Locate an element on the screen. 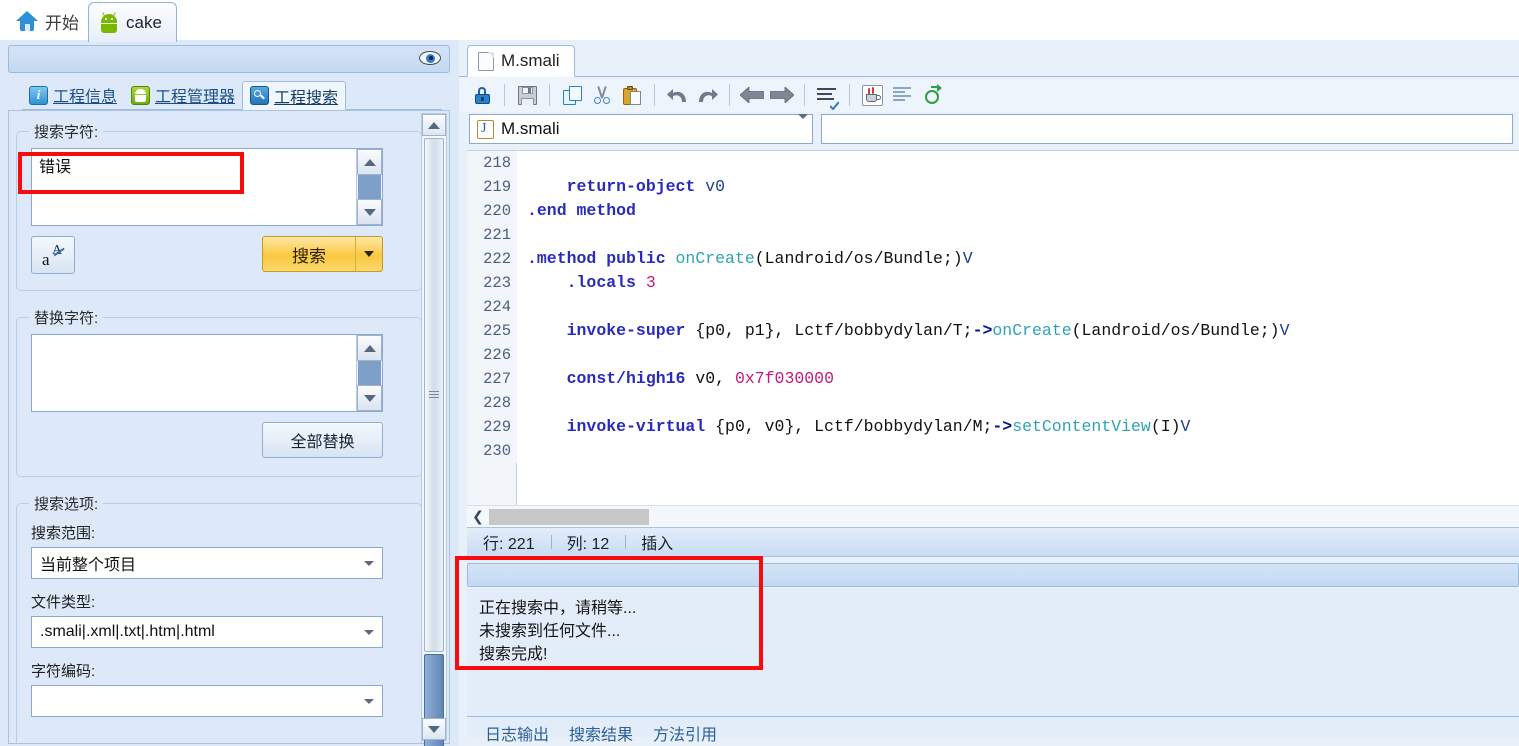 The height and width of the screenshot is (746, 1519). tab-project-manager-label: 工程管理器 is located at coordinates (195, 97).